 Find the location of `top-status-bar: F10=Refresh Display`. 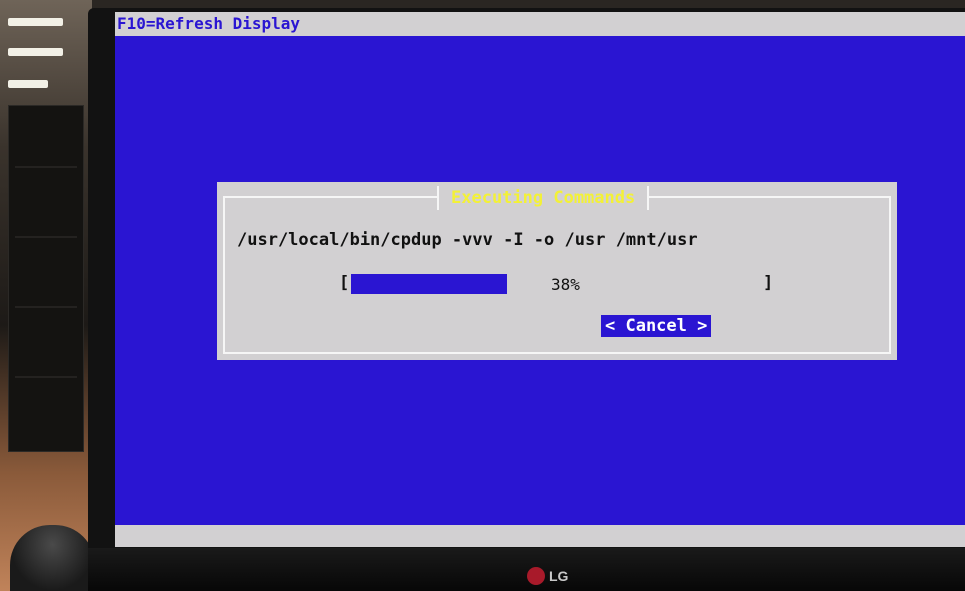

top-status-bar: F10=Refresh Display is located at coordinates (540, 24).